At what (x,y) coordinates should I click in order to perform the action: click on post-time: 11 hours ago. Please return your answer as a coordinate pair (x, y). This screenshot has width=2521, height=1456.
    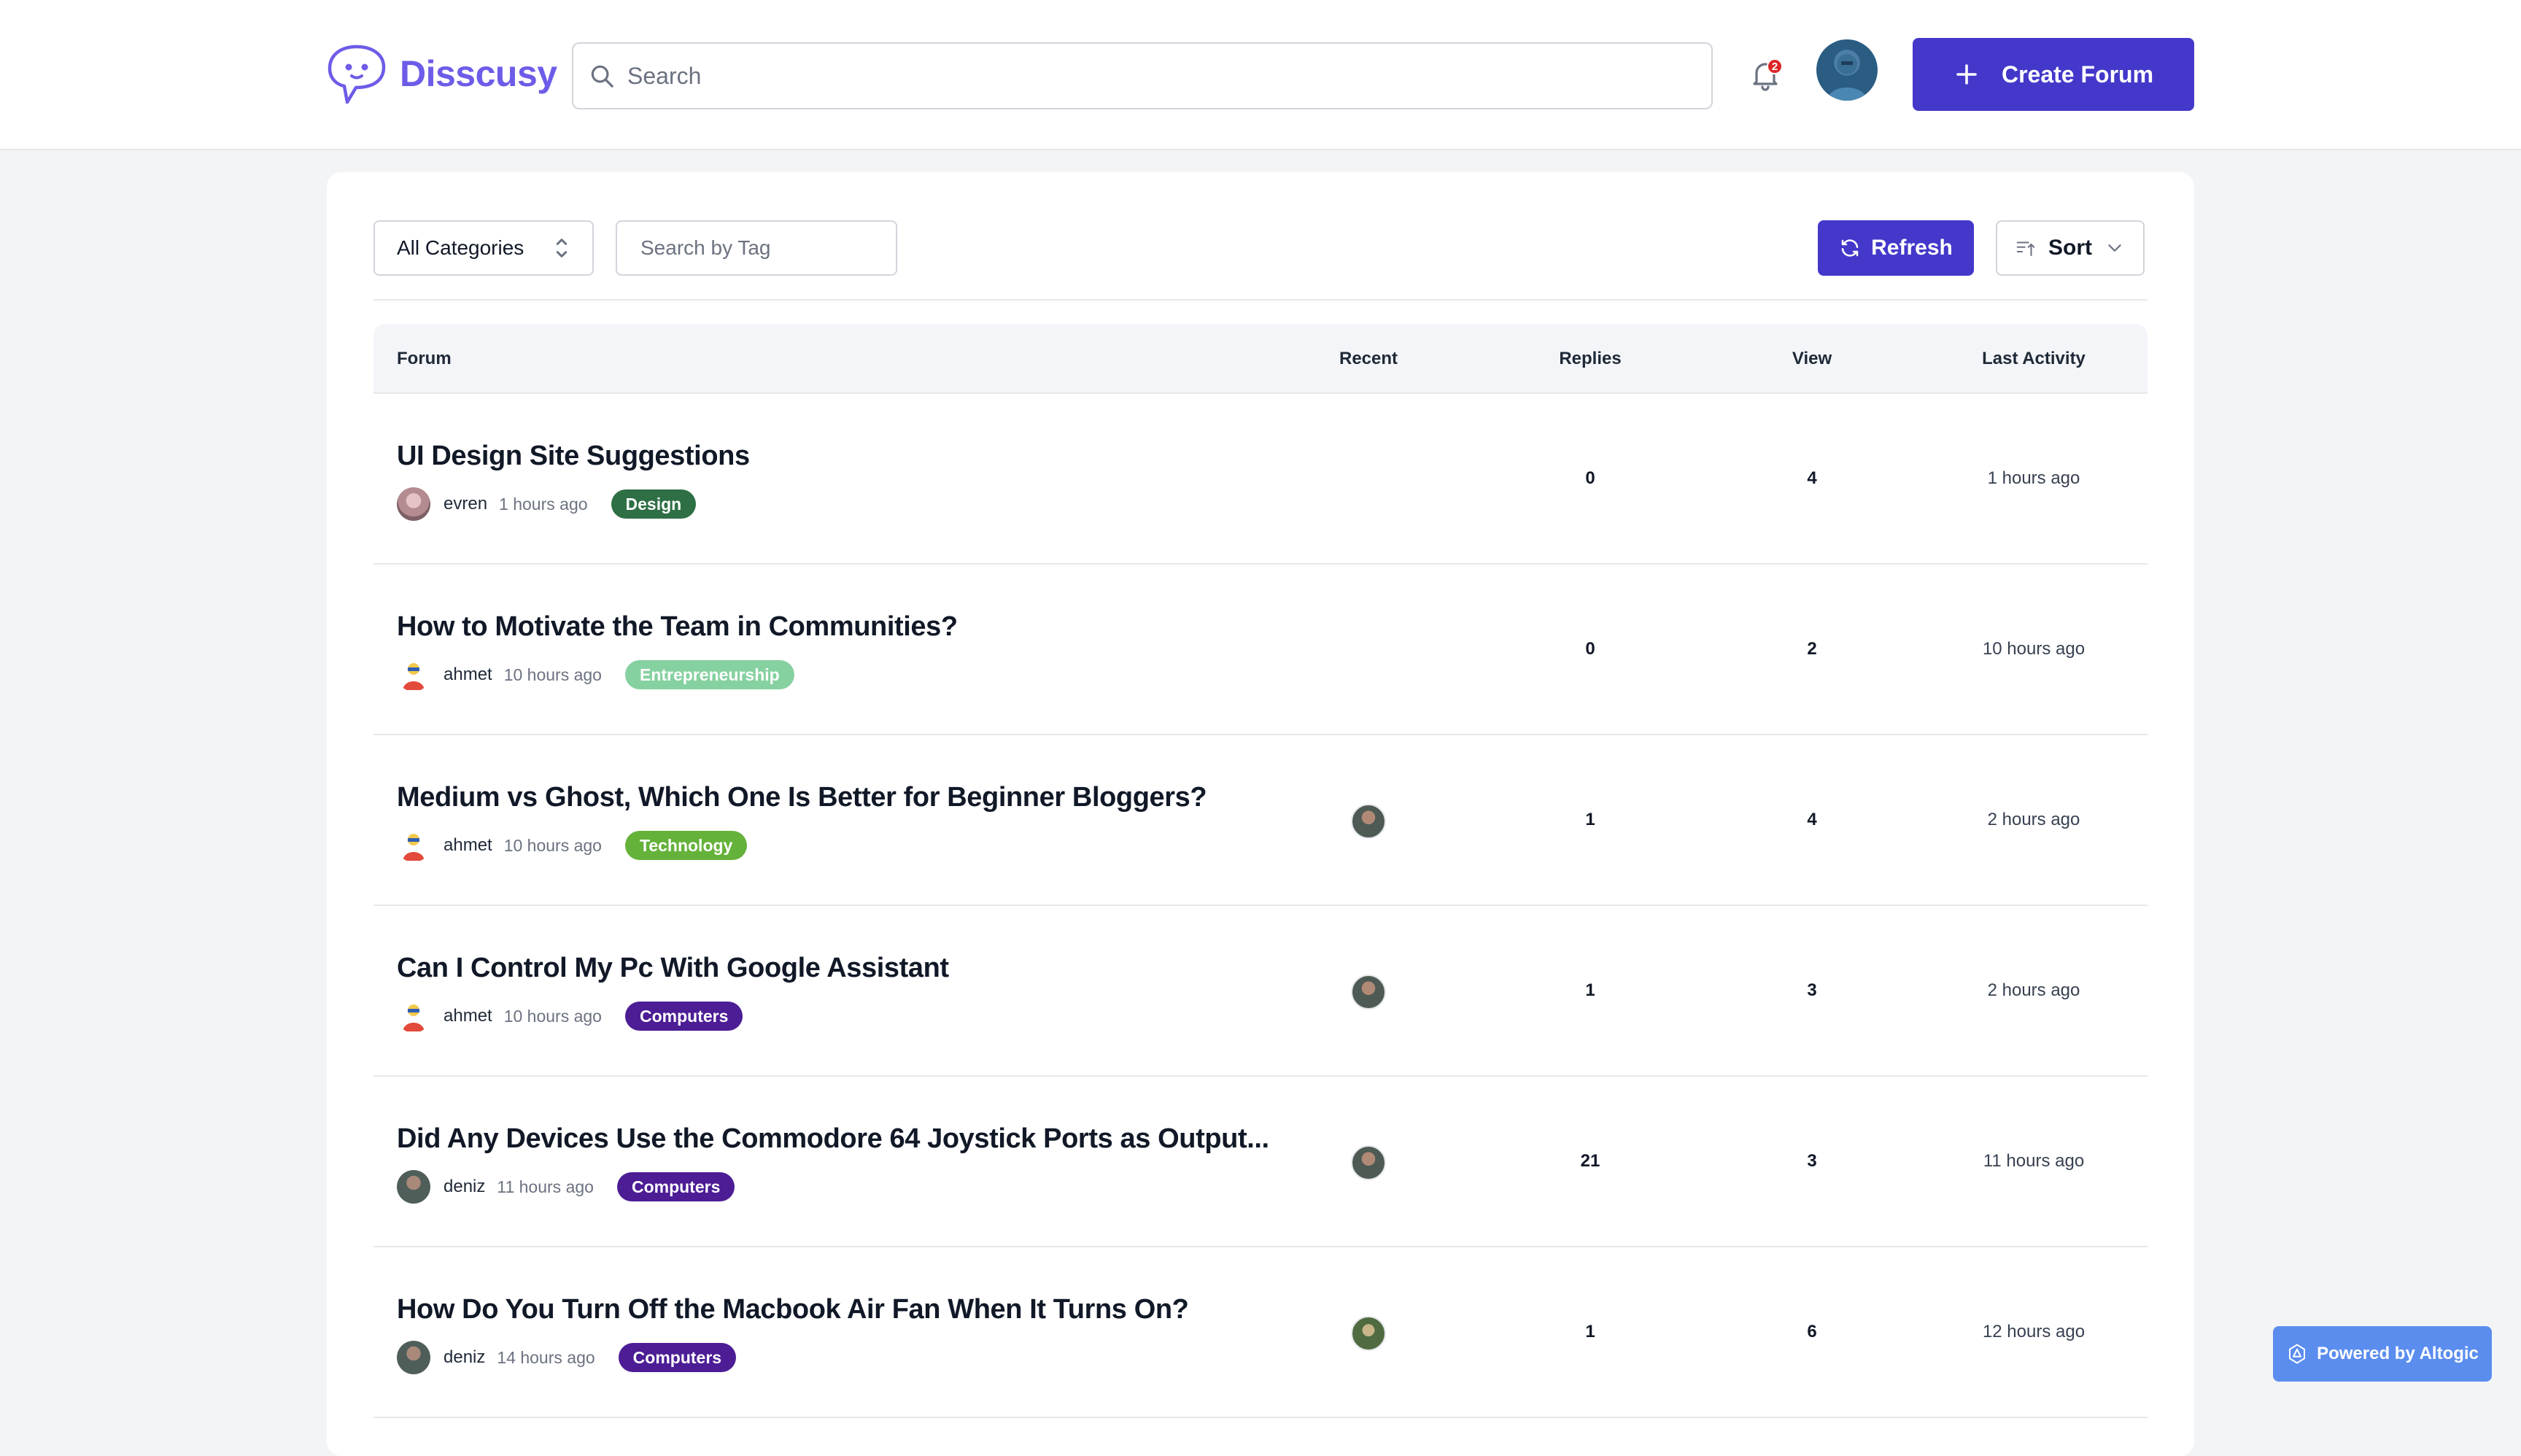
    Looking at the image, I should click on (545, 1186).